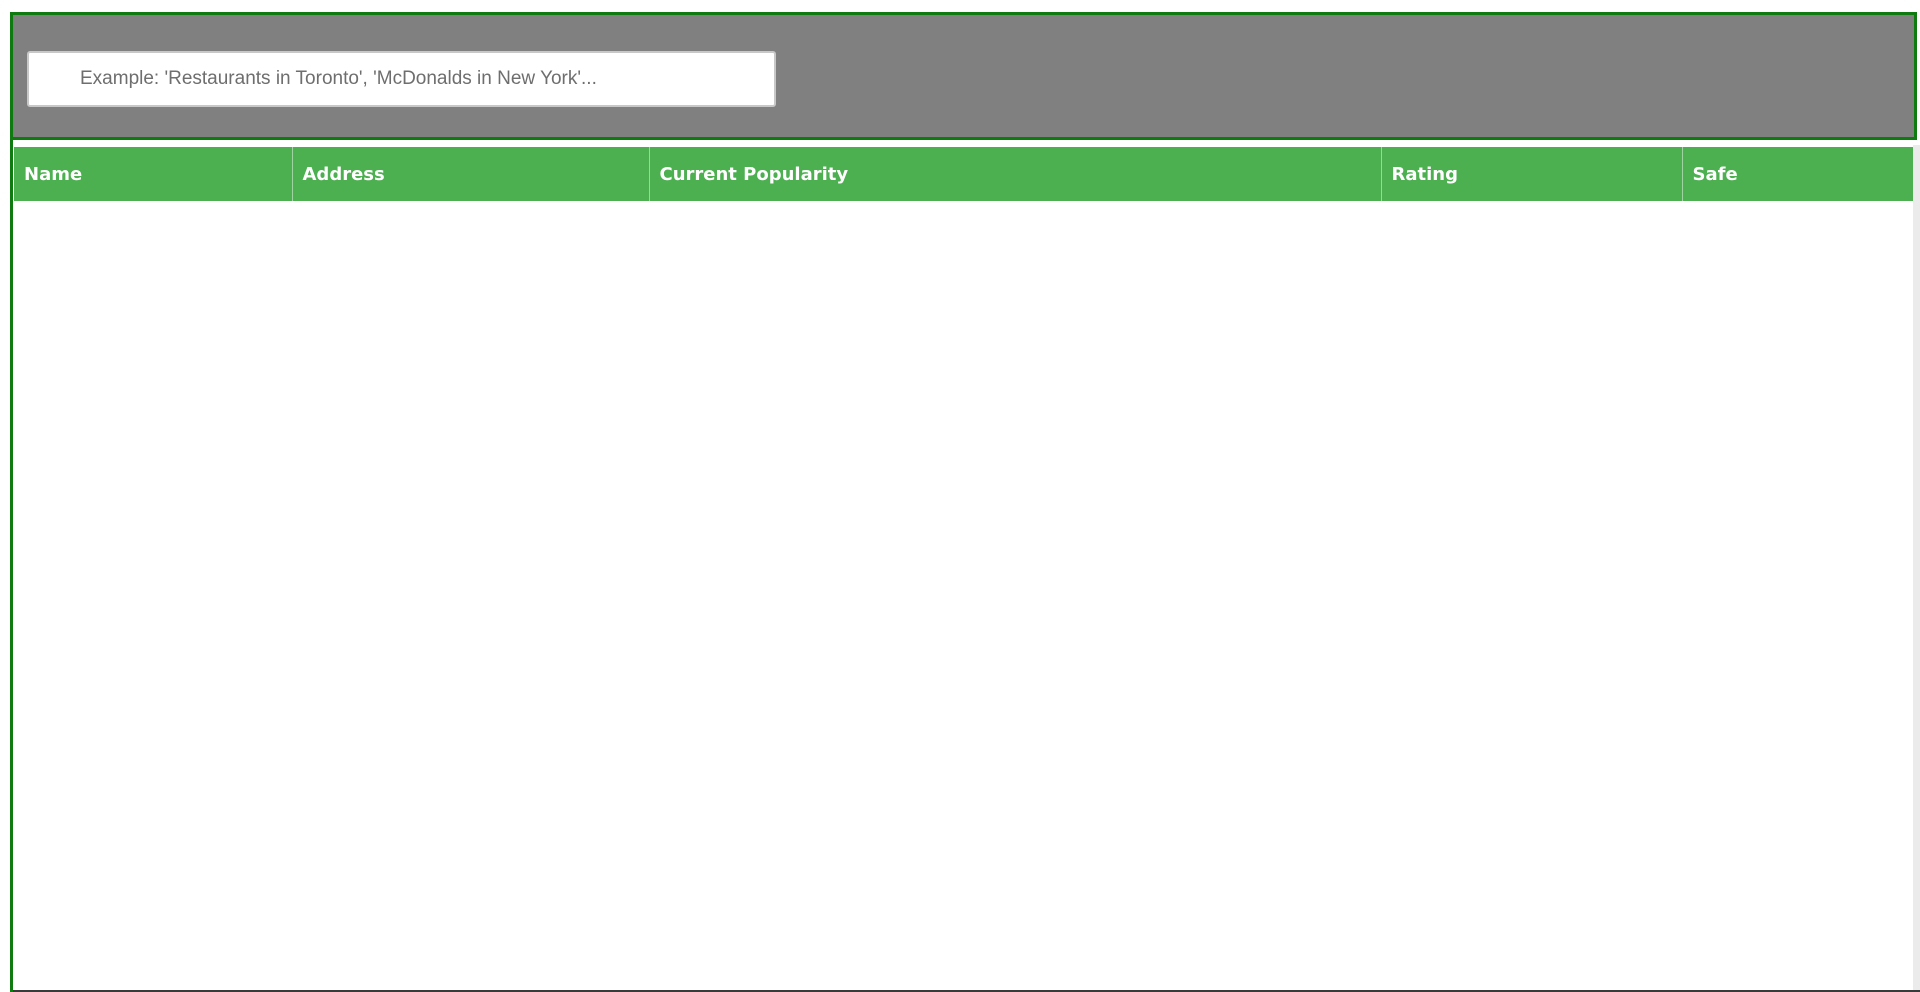 The width and height of the screenshot is (1920, 992). I want to click on column-header-name: Name, so click(153, 174).